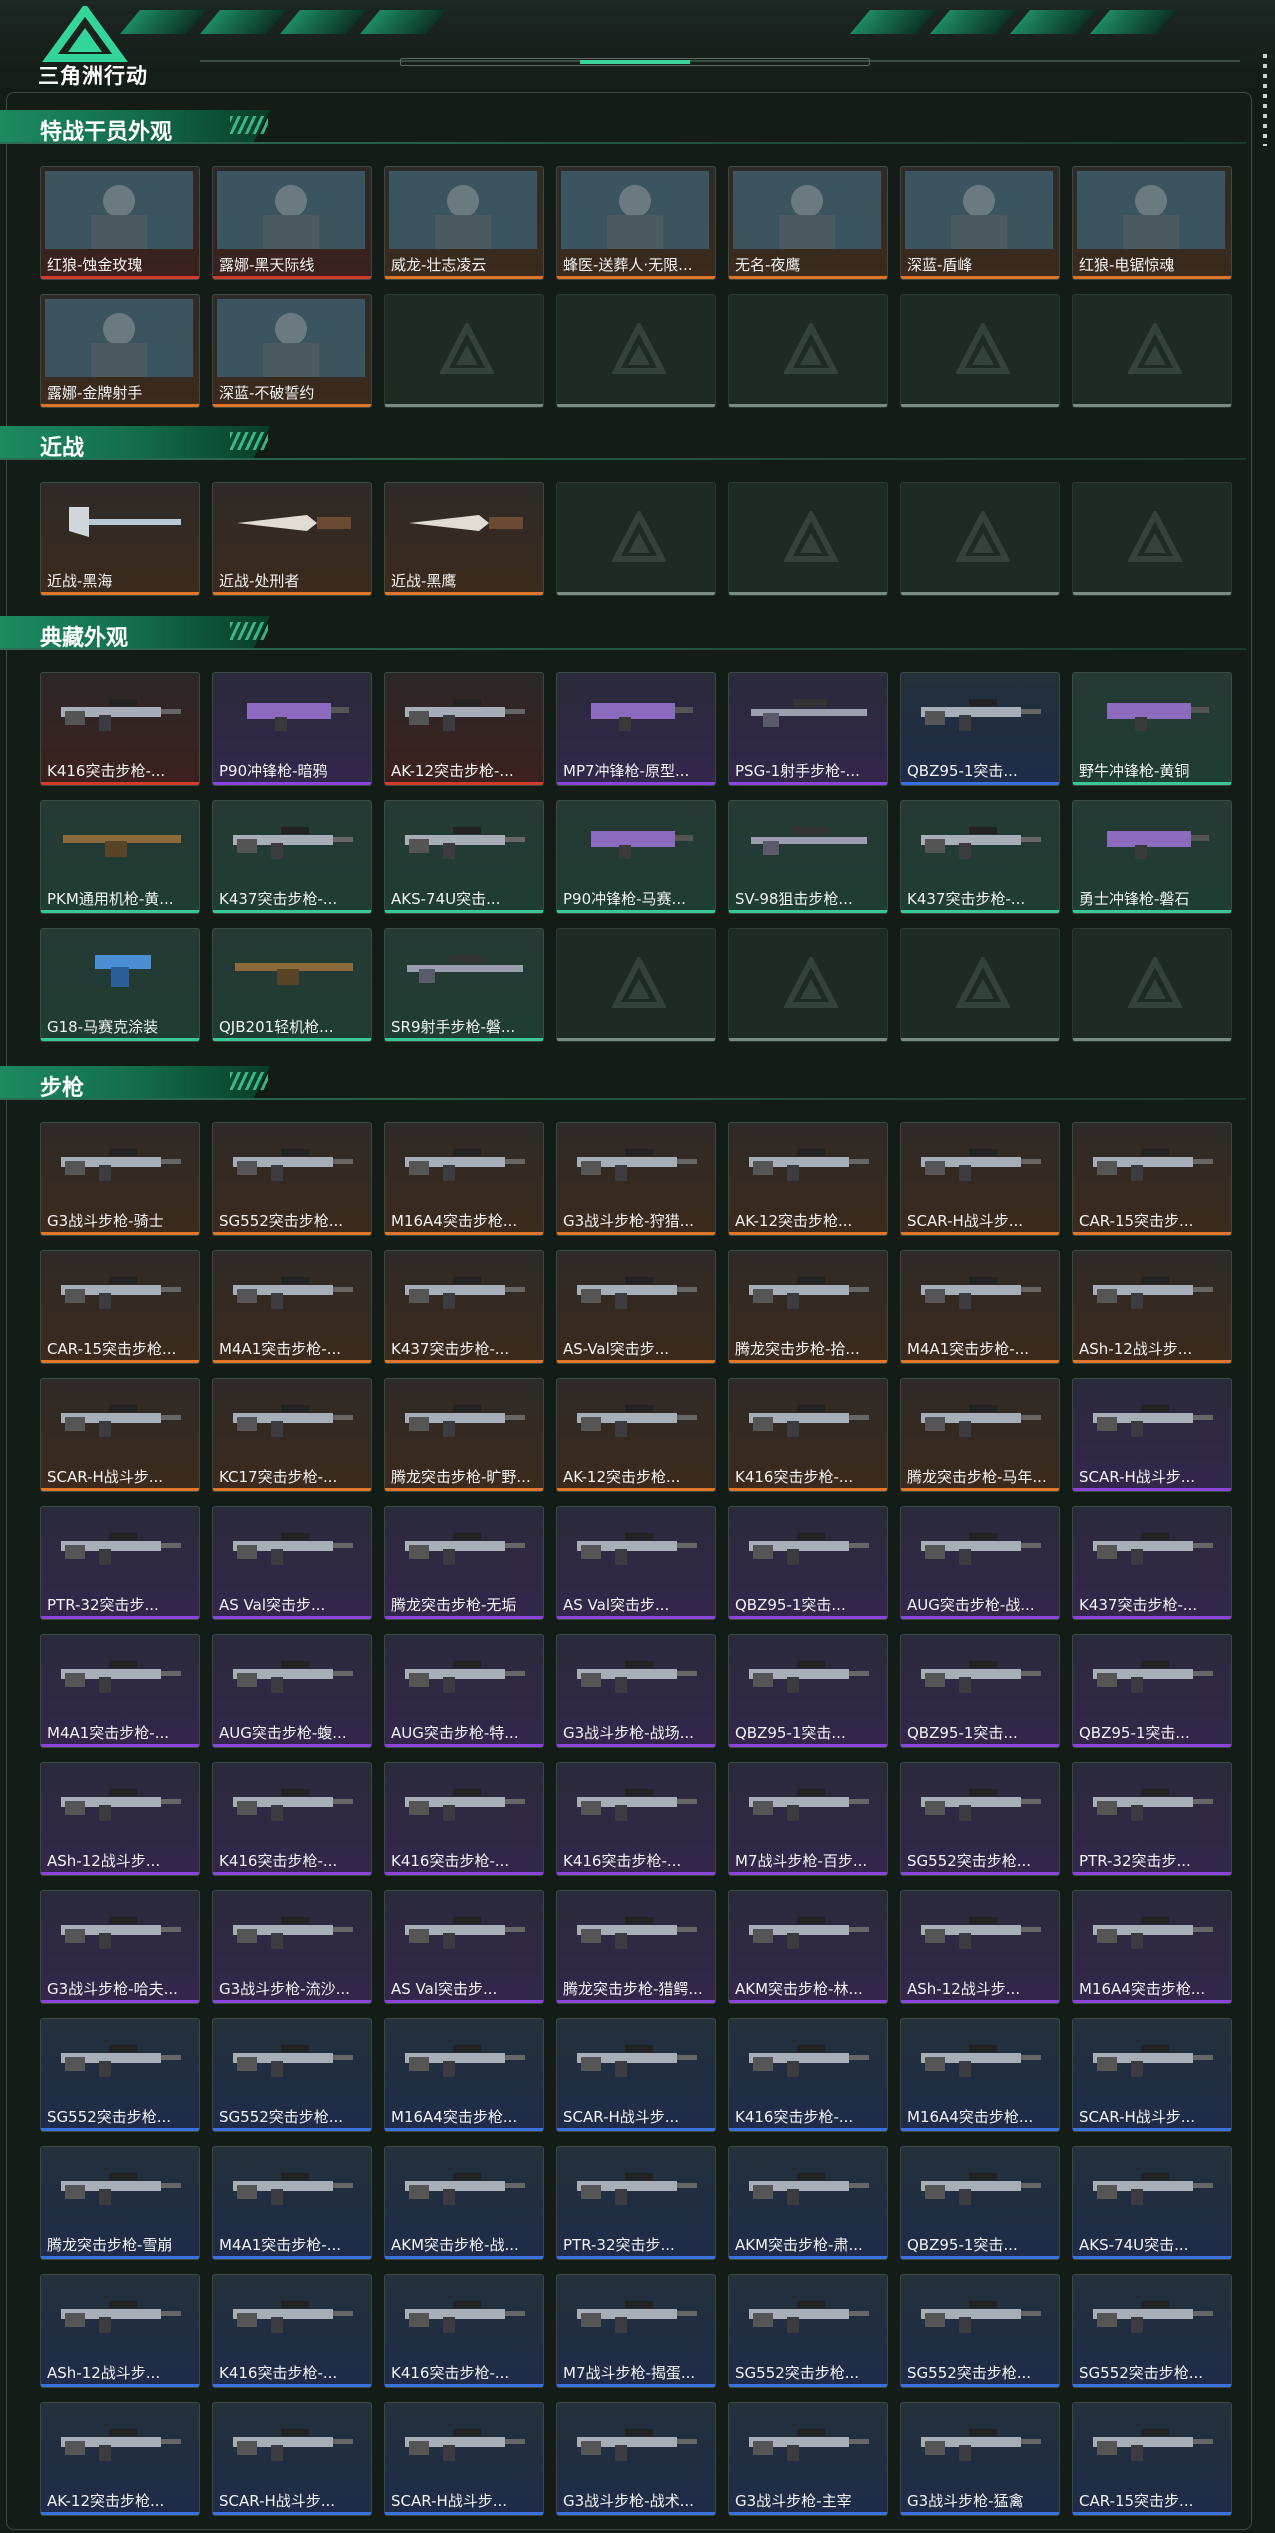 The width and height of the screenshot is (1275, 2533). What do you see at coordinates (980, 223) in the screenshot?
I see `item-card: 深蓝-盾峰` at bounding box center [980, 223].